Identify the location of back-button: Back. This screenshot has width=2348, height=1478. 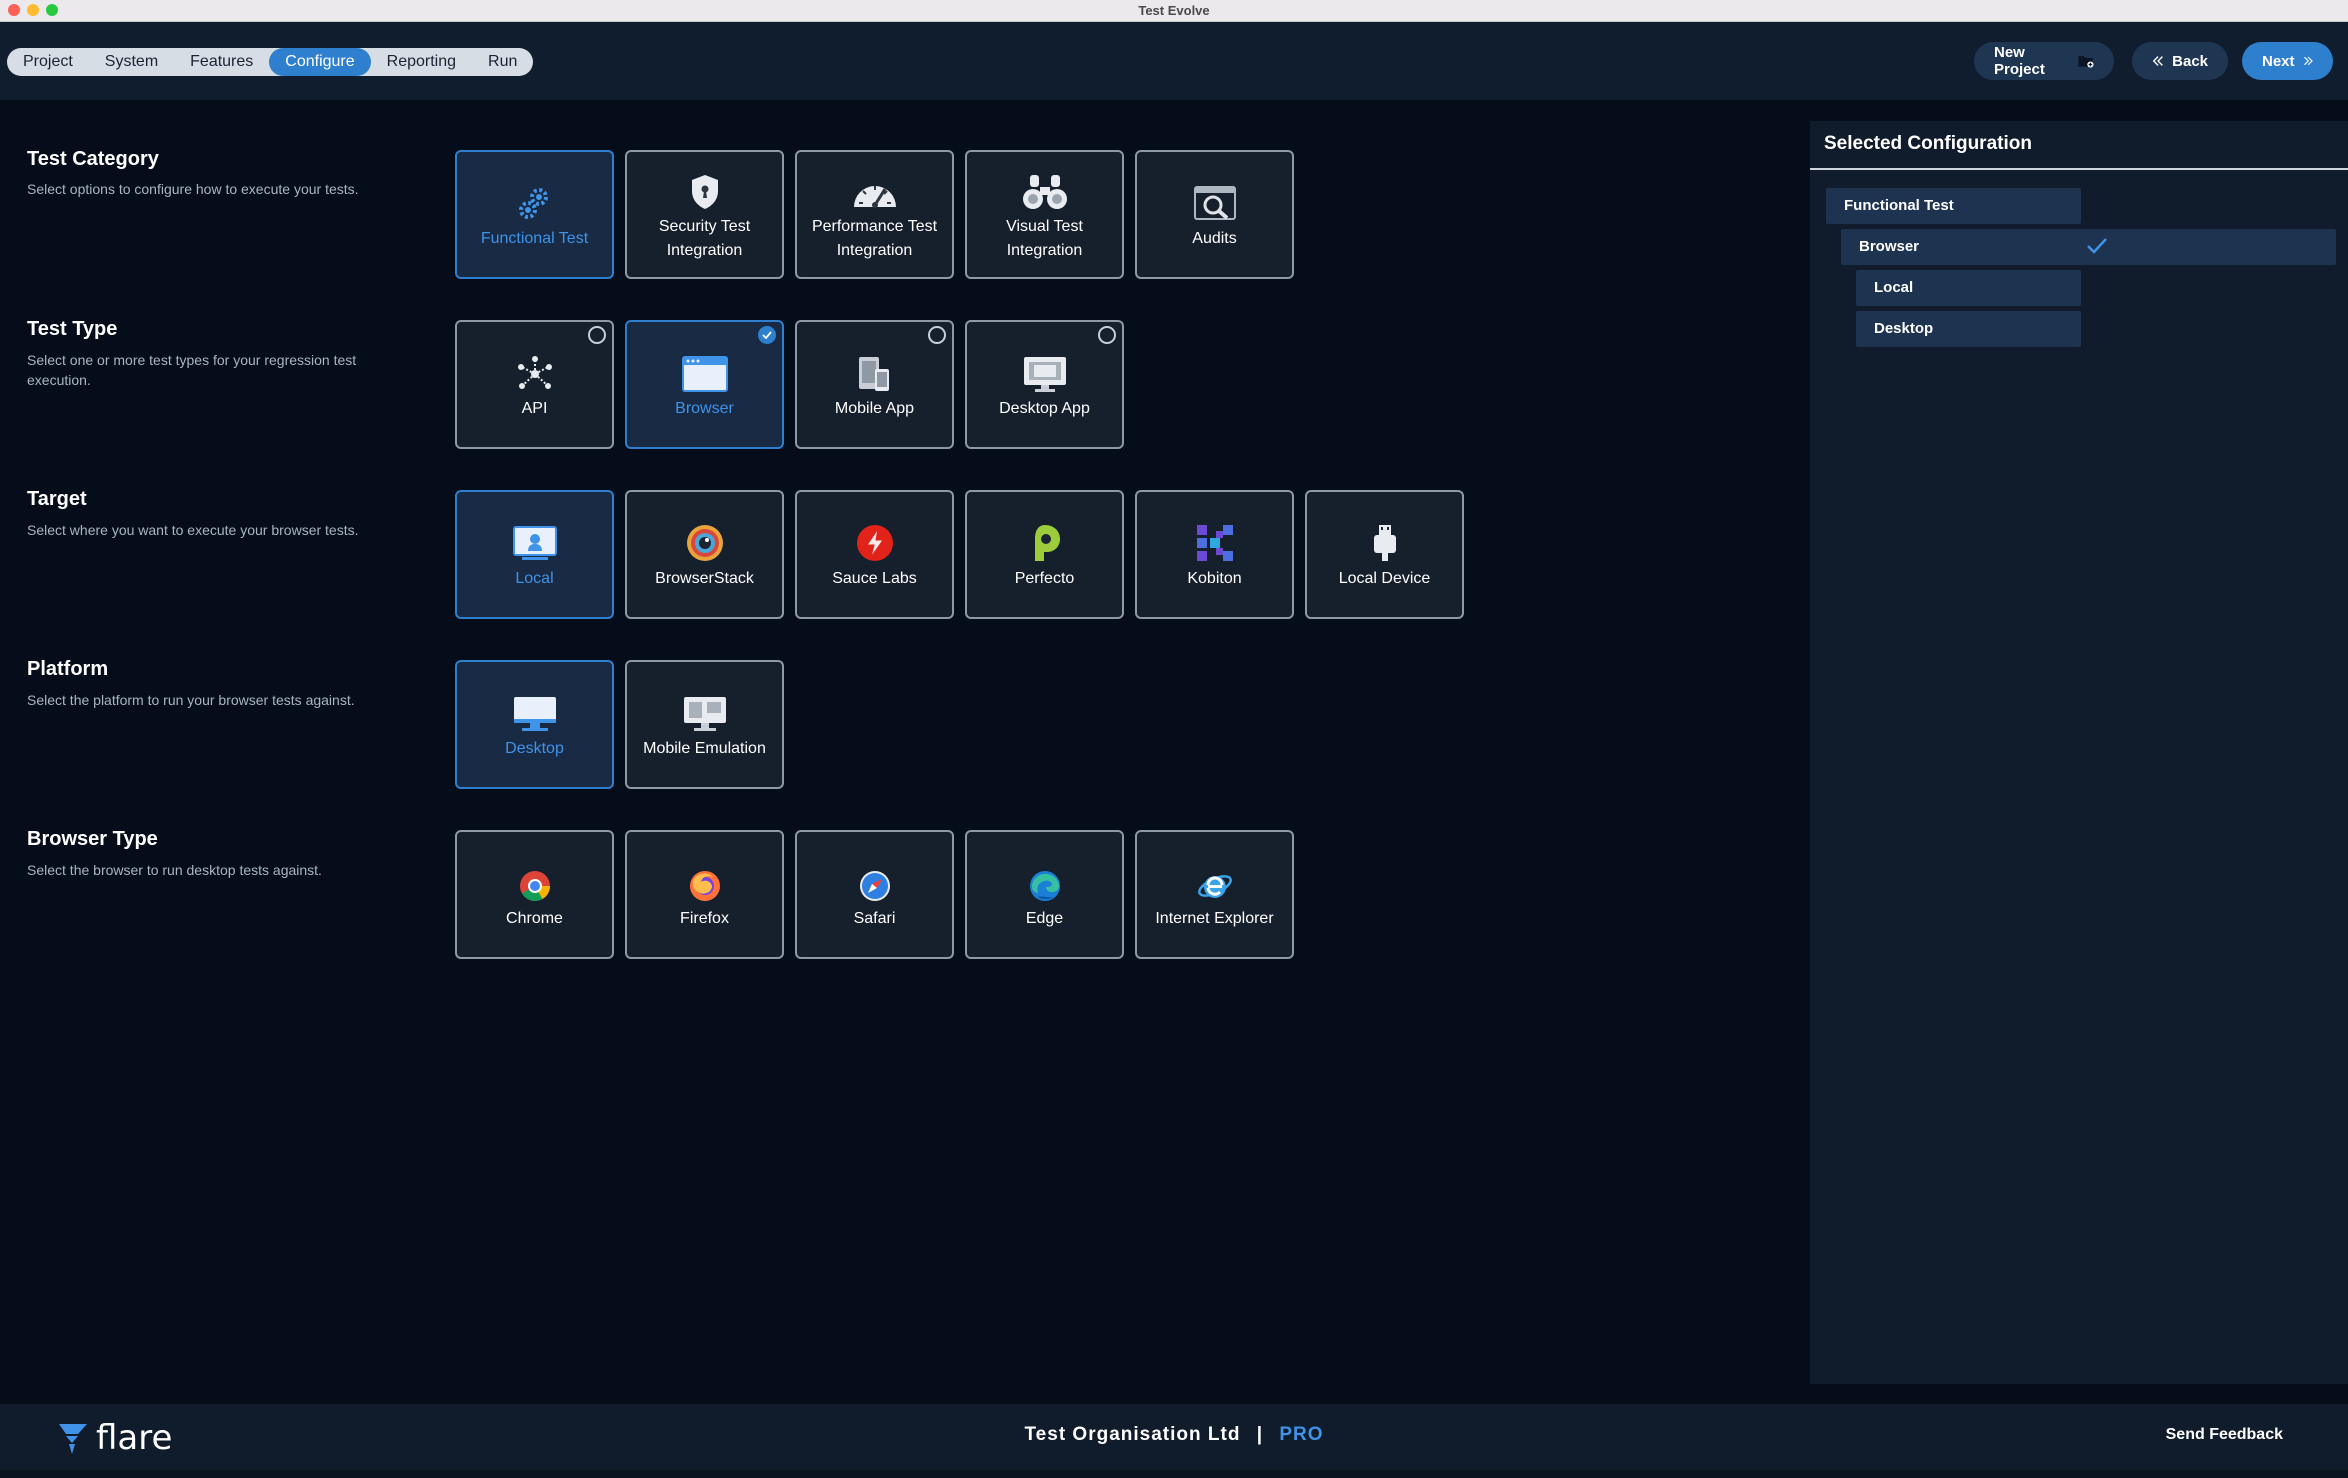
(2180, 61).